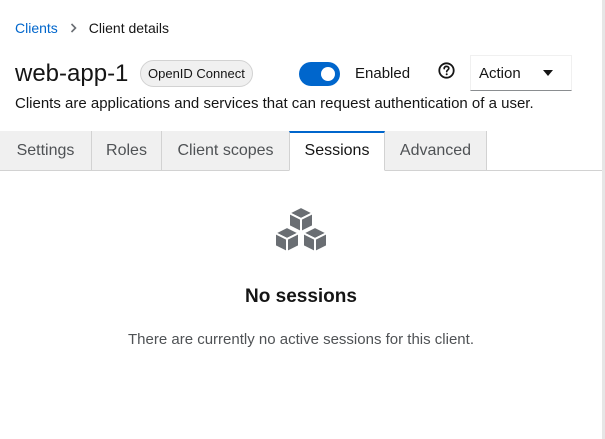 This screenshot has height=439, width=605. What do you see at coordinates (548, 73) in the screenshot?
I see `caret-down-icon` at bounding box center [548, 73].